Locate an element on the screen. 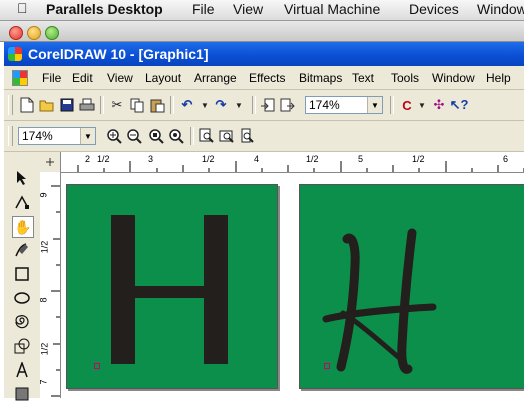 This screenshot has width=524, height=404. zoom-levels-value: 174% is located at coordinates (37, 136).